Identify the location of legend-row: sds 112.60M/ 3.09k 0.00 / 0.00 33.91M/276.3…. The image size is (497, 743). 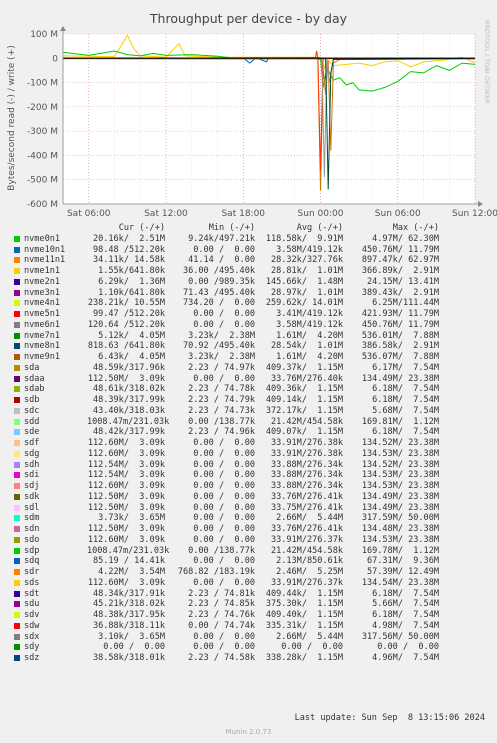
(253, 583).